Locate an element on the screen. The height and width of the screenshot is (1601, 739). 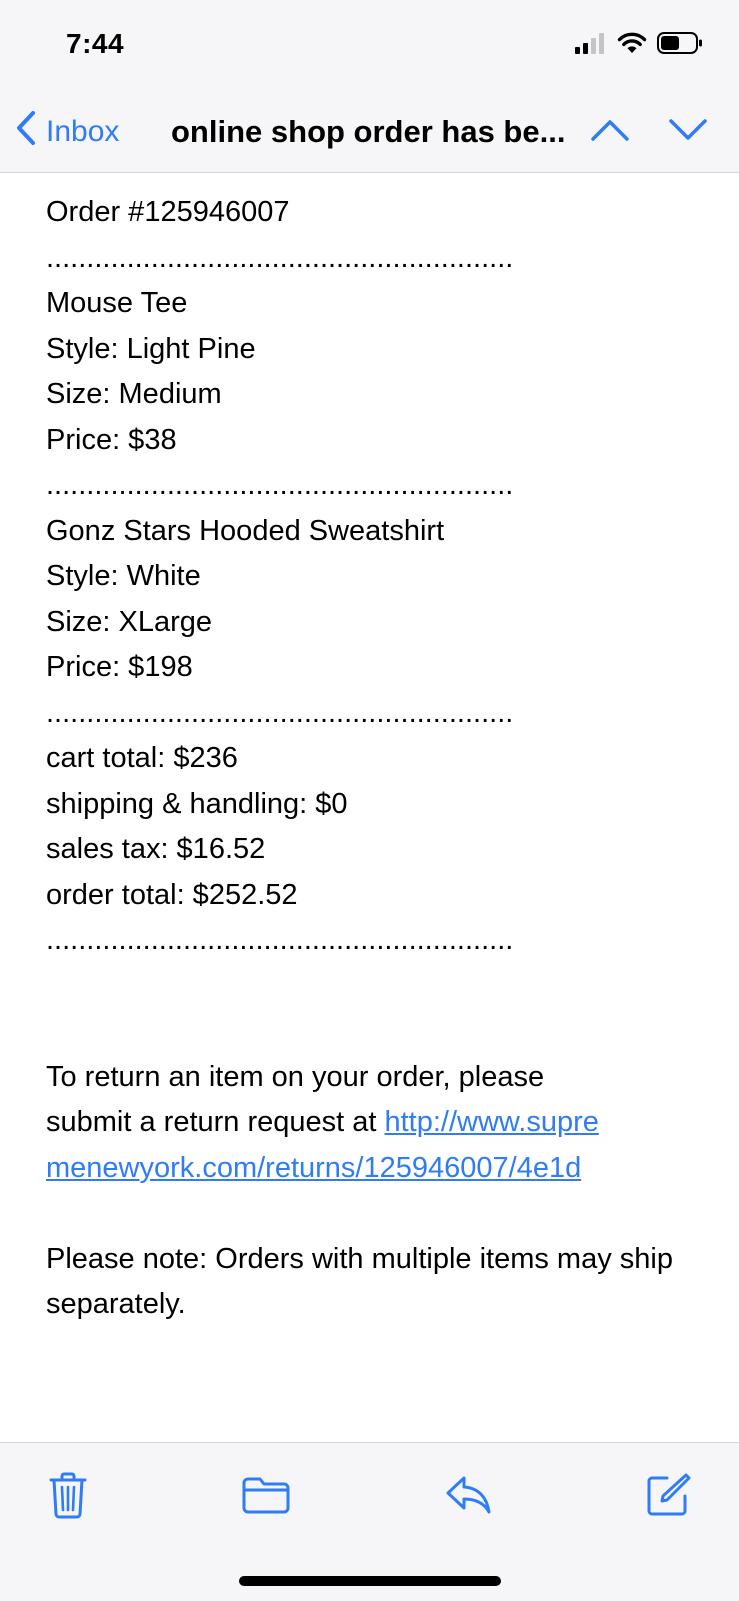
home-indicator is located at coordinates (370, 1581).